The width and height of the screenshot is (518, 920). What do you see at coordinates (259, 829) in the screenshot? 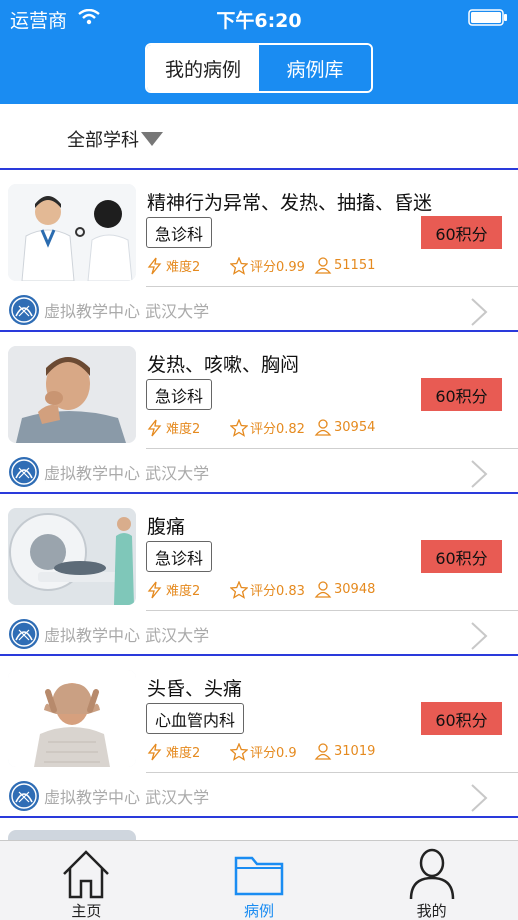
I see `case-card-partial` at bounding box center [259, 829].